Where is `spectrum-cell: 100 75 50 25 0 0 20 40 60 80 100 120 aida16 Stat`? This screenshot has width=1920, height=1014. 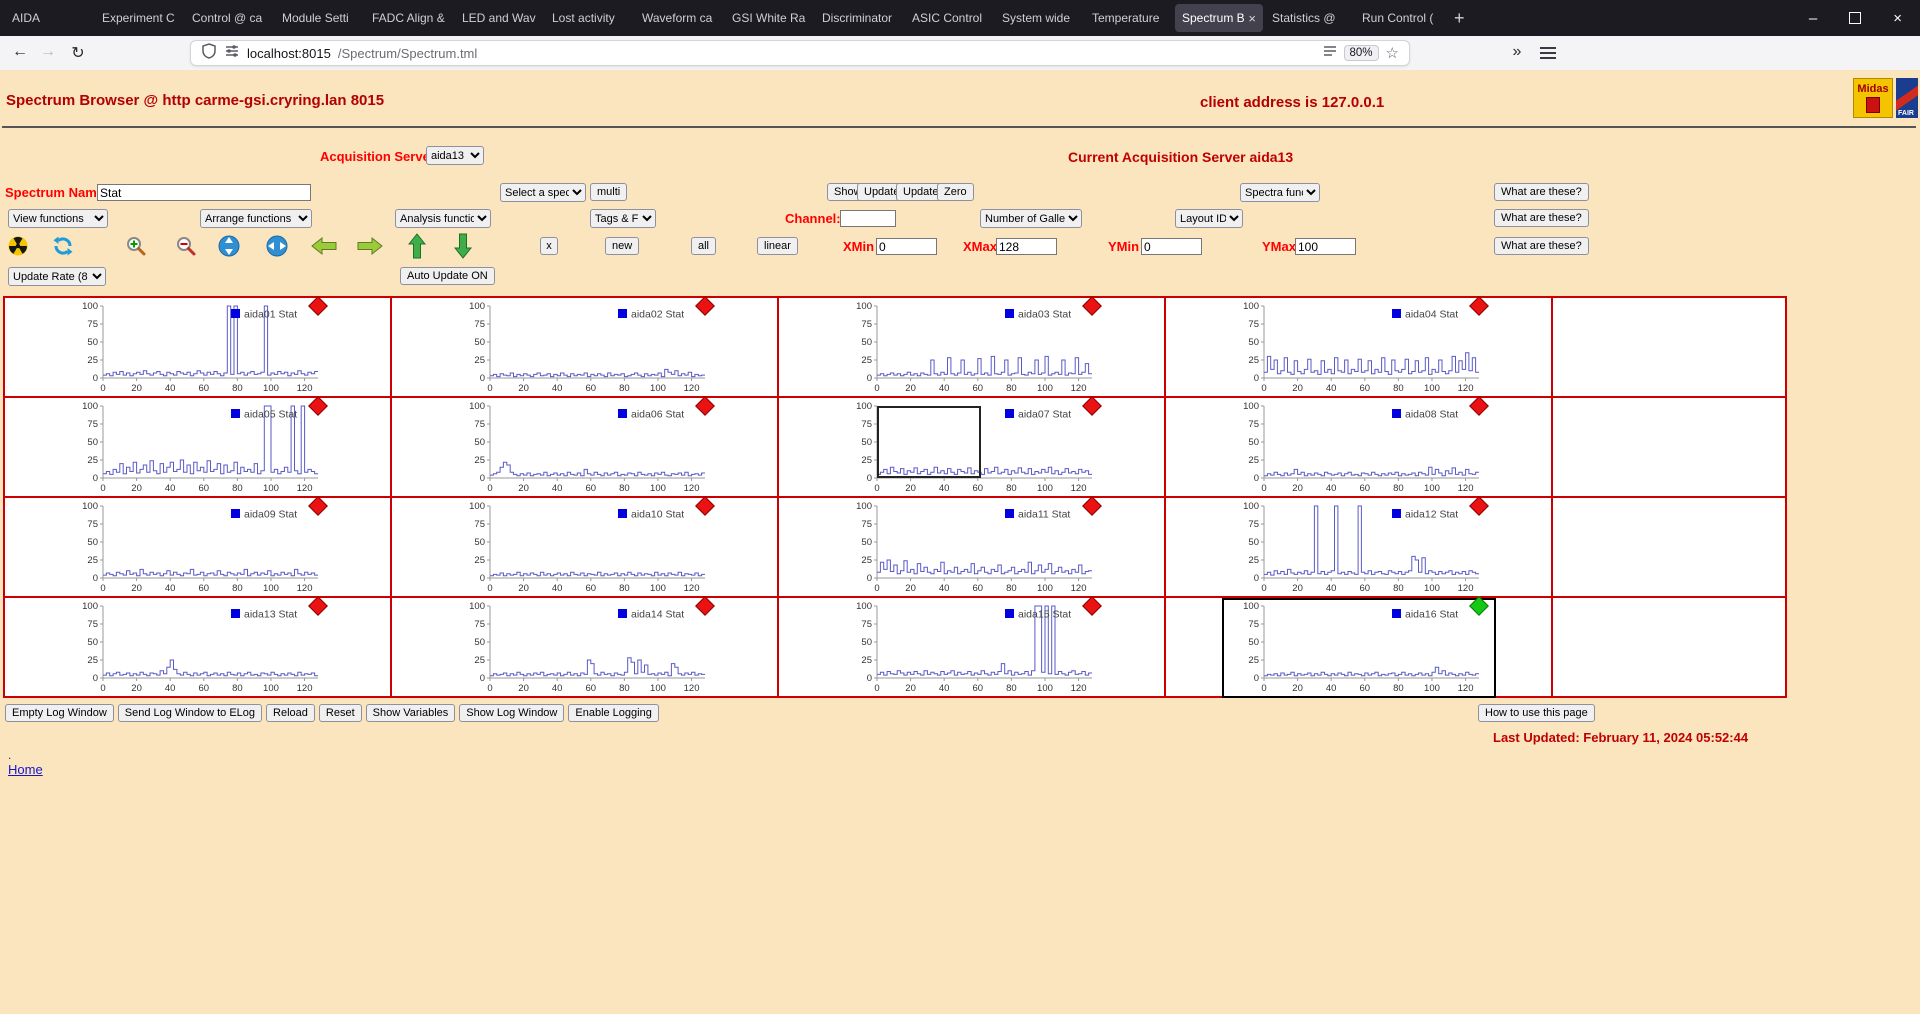
spectrum-cell: 100 75 50 25 0 0 20 40 60 80 100 120 aida16 Stat is located at coordinates (1359, 647).